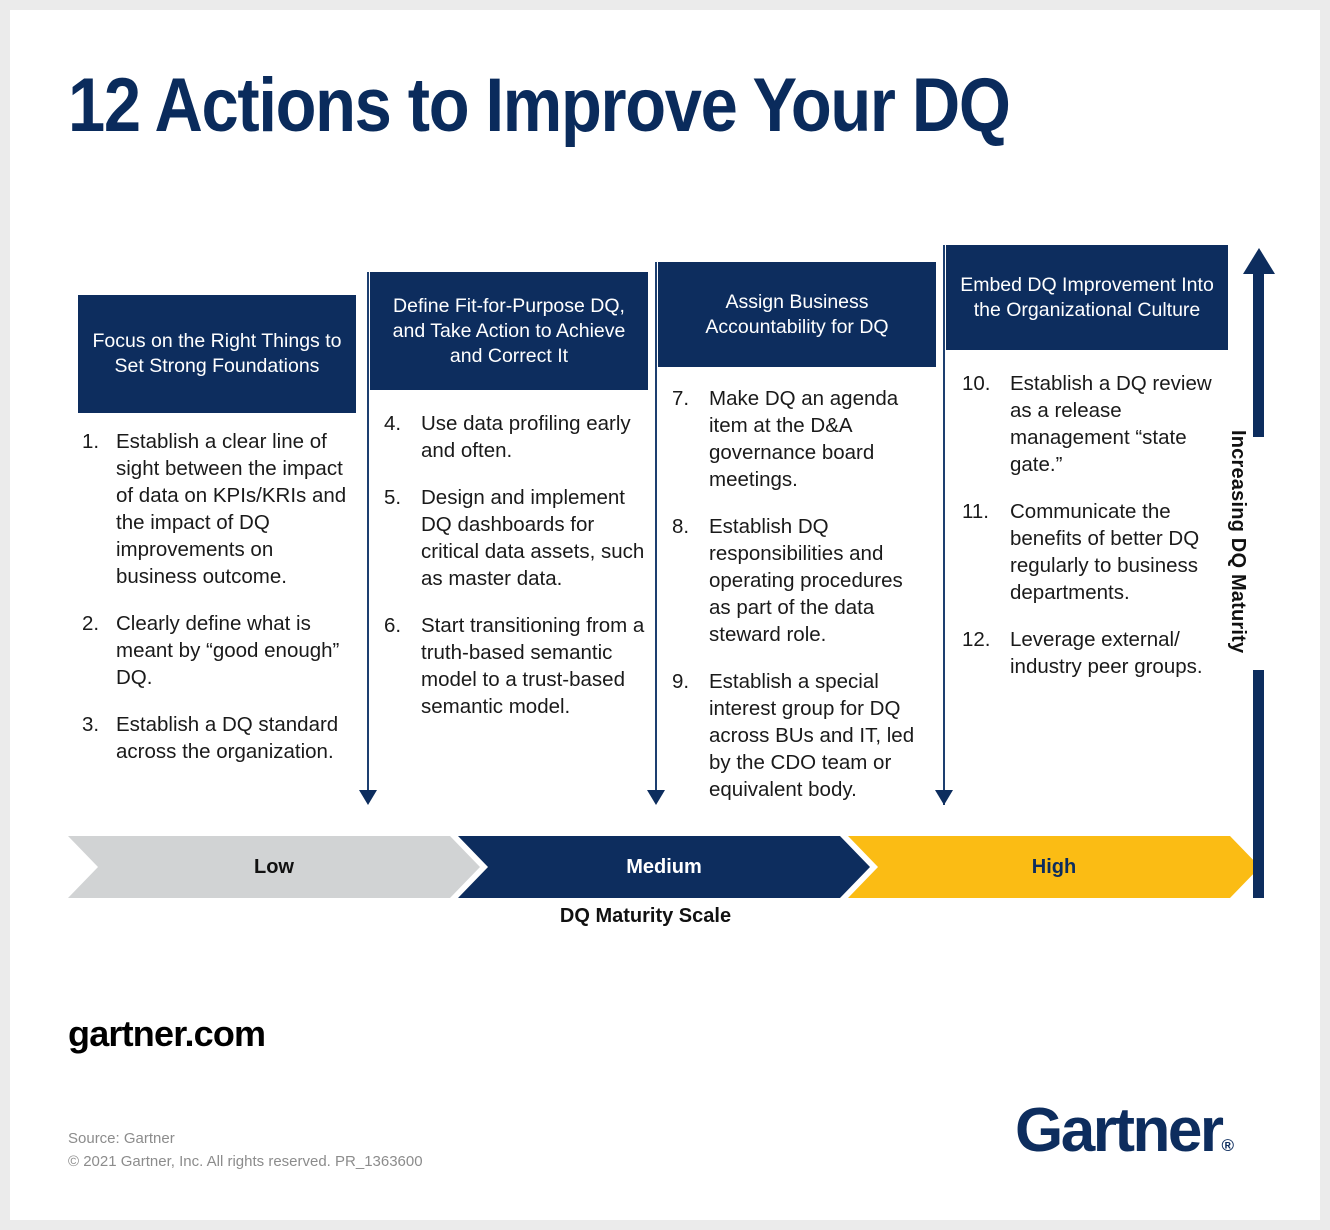  What do you see at coordinates (975, 511) in the screenshot?
I see `list-item-number: 11.` at bounding box center [975, 511].